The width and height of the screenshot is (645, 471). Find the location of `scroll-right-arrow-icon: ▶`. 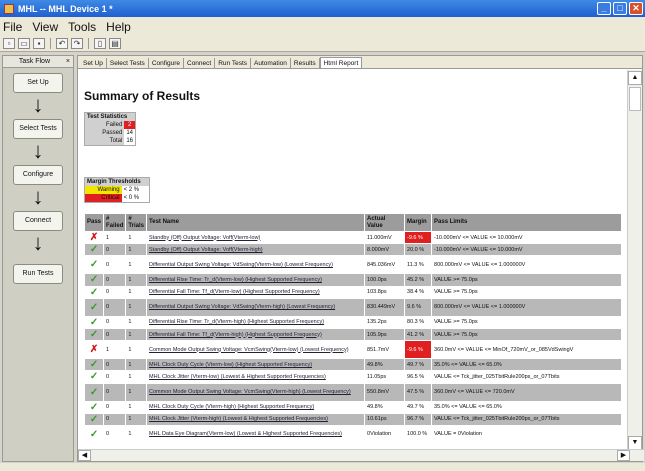

scroll-right-arrow-icon: ▶ is located at coordinates (623, 455).